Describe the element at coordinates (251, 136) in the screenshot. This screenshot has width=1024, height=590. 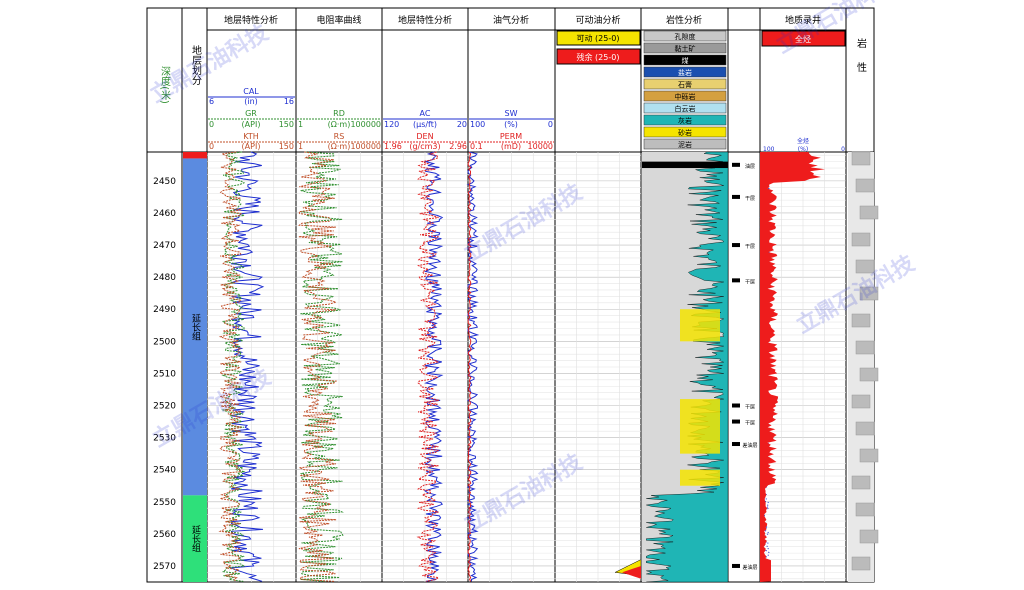
I see `kth-name: KTH` at that location.